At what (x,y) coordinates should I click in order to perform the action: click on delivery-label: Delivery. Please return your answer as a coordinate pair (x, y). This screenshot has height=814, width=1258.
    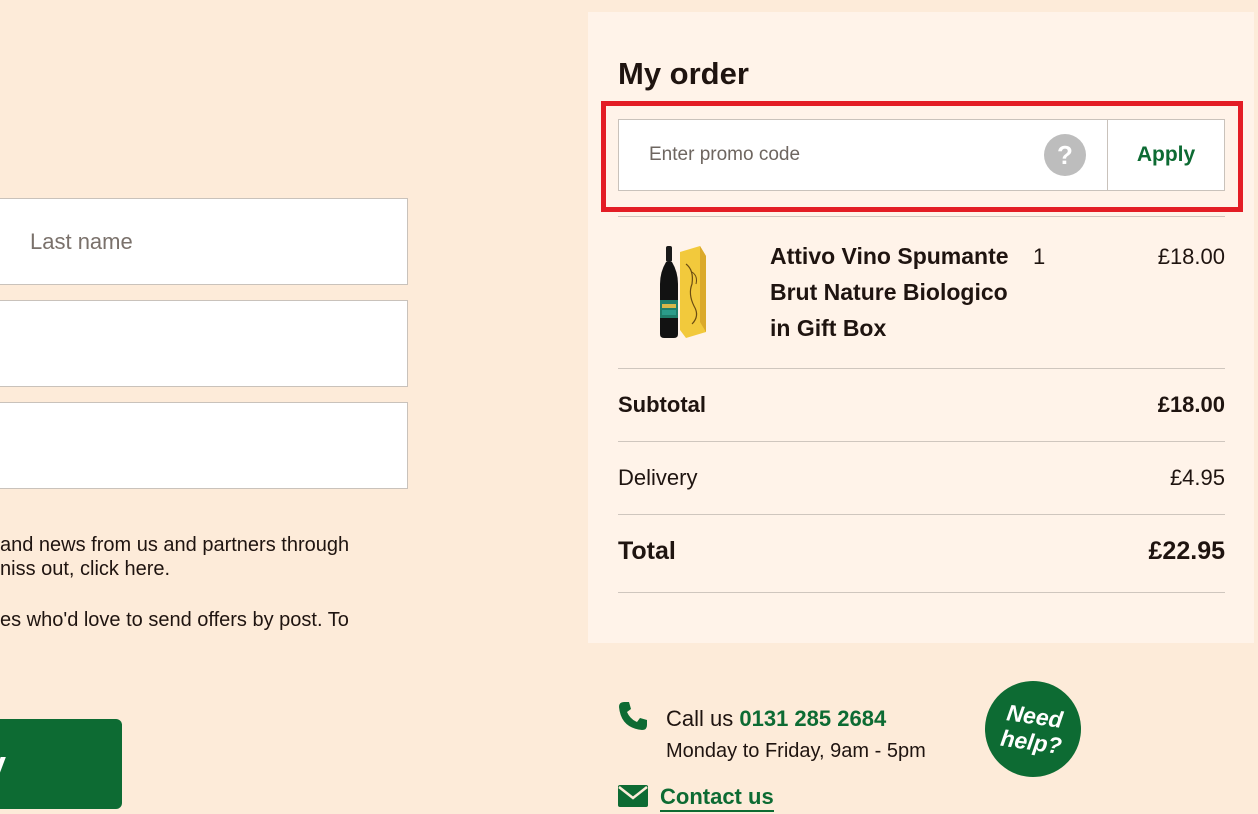
    Looking at the image, I should click on (658, 477).